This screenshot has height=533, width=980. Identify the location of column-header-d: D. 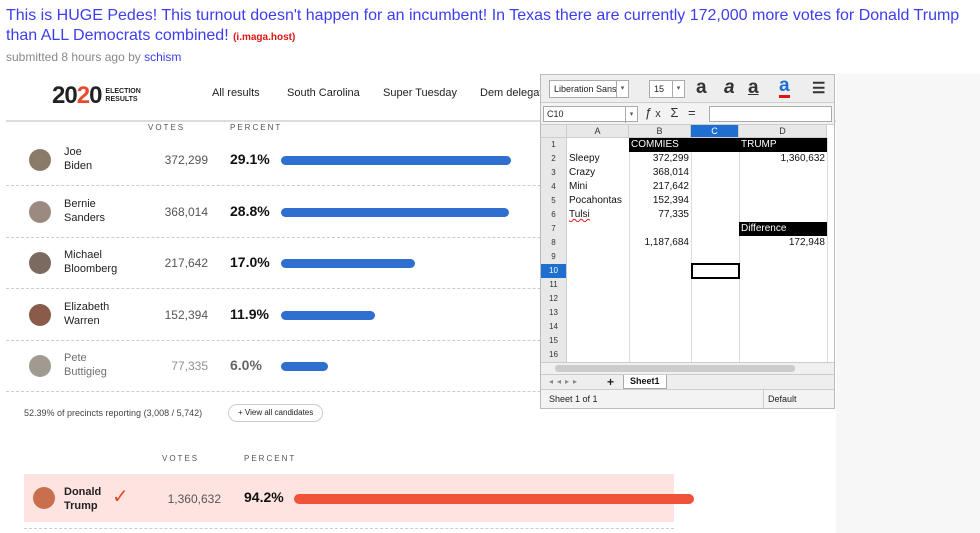
(783, 131).